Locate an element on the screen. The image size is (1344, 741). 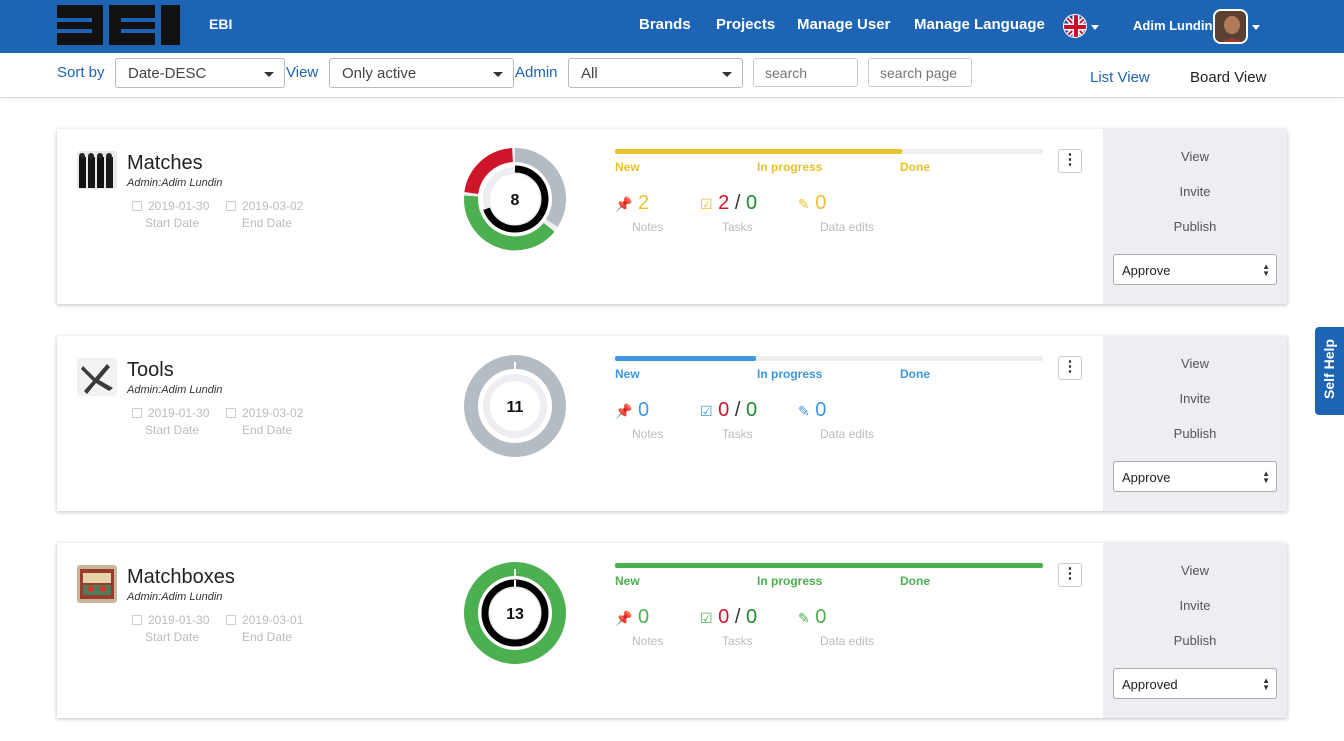
end-date: 2019-03-02 is located at coordinates (264, 413).